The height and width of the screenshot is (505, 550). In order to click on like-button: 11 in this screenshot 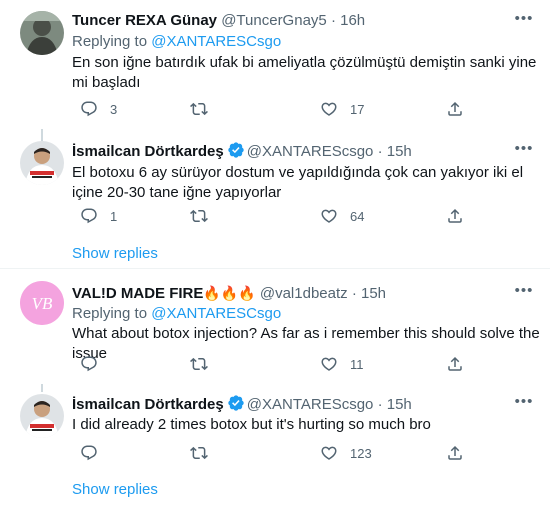, I will do `click(342, 364)`.